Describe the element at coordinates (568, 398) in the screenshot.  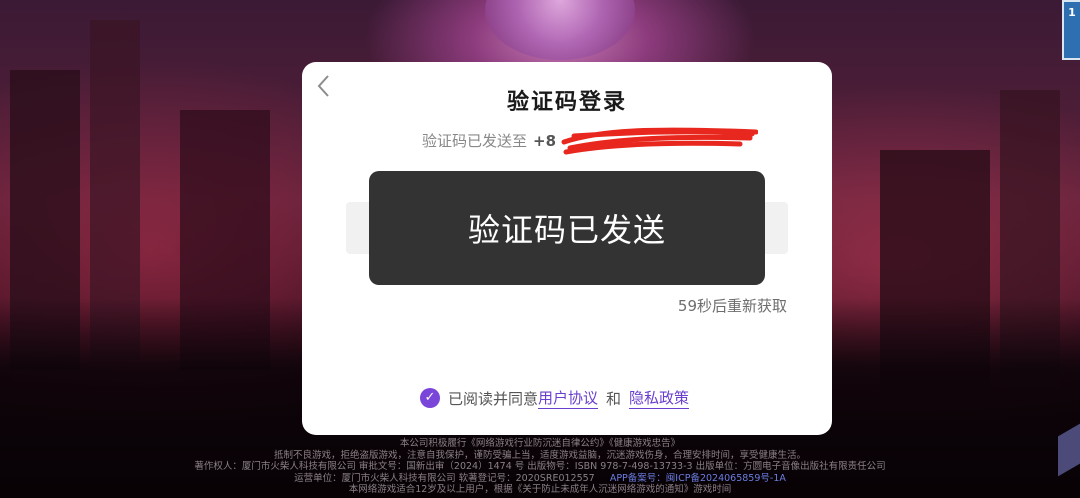
I see `user-agreement-link: 用户协议` at that location.